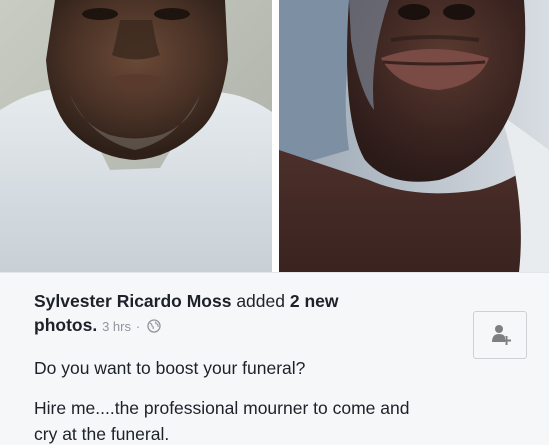 The height and width of the screenshot is (445, 549). I want to click on count-text: 2 new, so click(314, 301).